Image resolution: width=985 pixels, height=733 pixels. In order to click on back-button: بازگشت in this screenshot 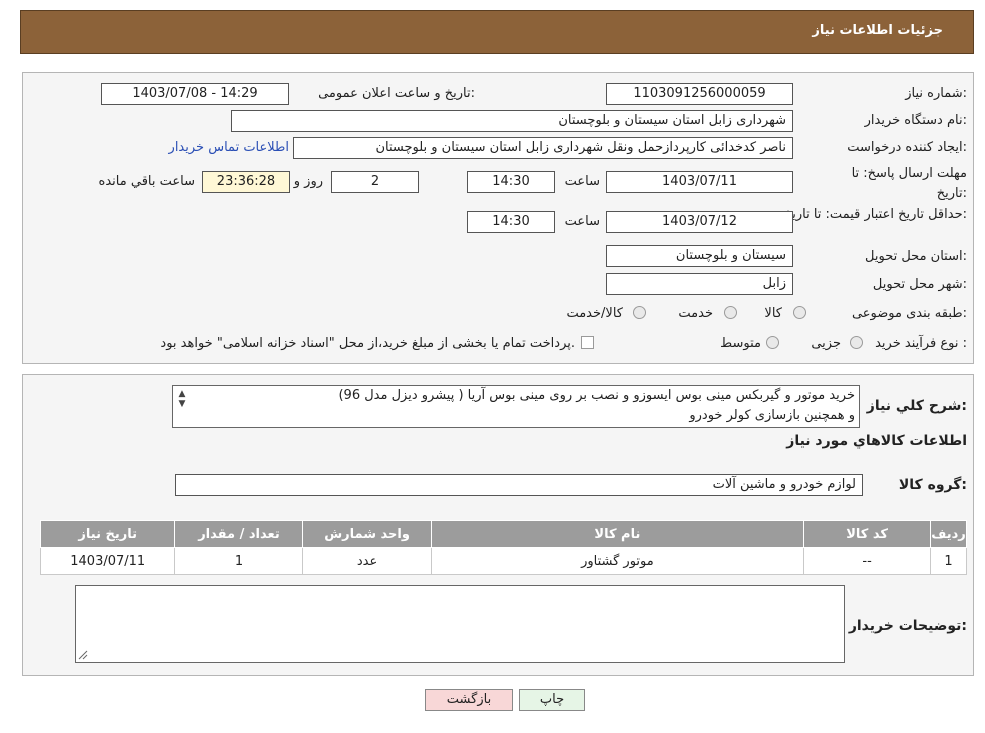, I will do `click(469, 700)`.